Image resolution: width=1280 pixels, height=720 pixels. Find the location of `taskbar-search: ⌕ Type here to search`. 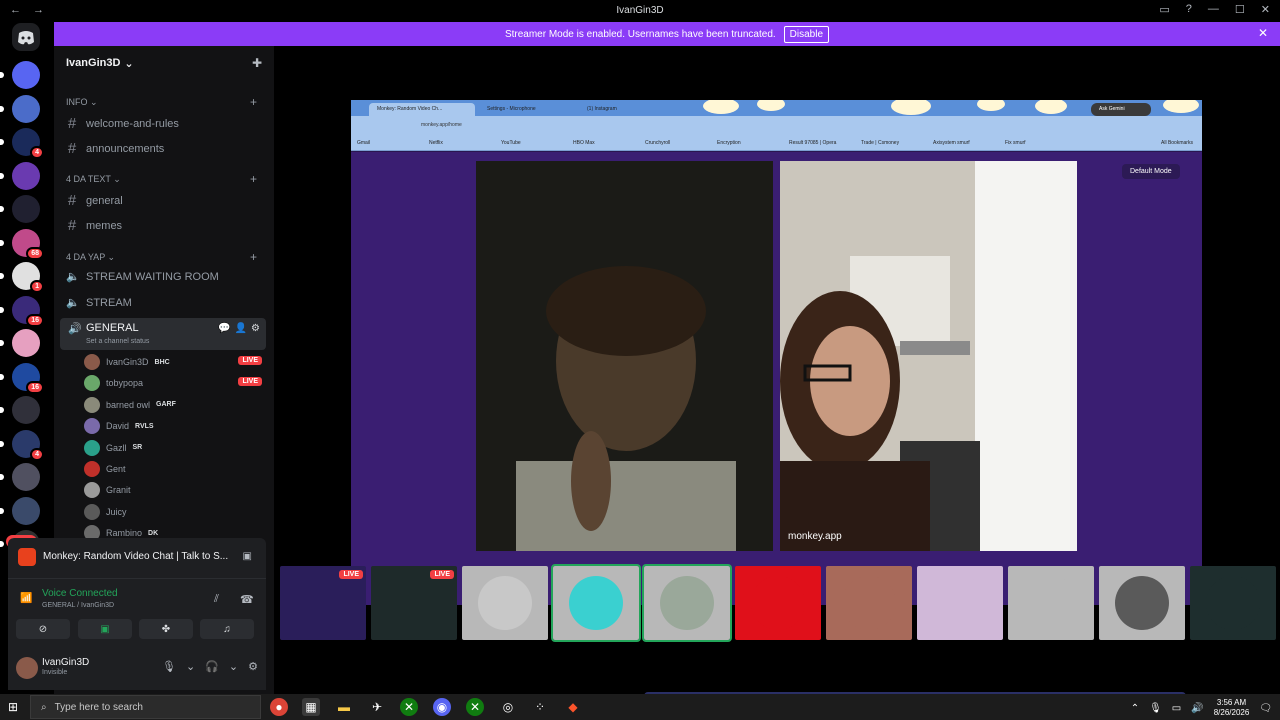

taskbar-search: ⌕ Type here to search is located at coordinates (145, 707).